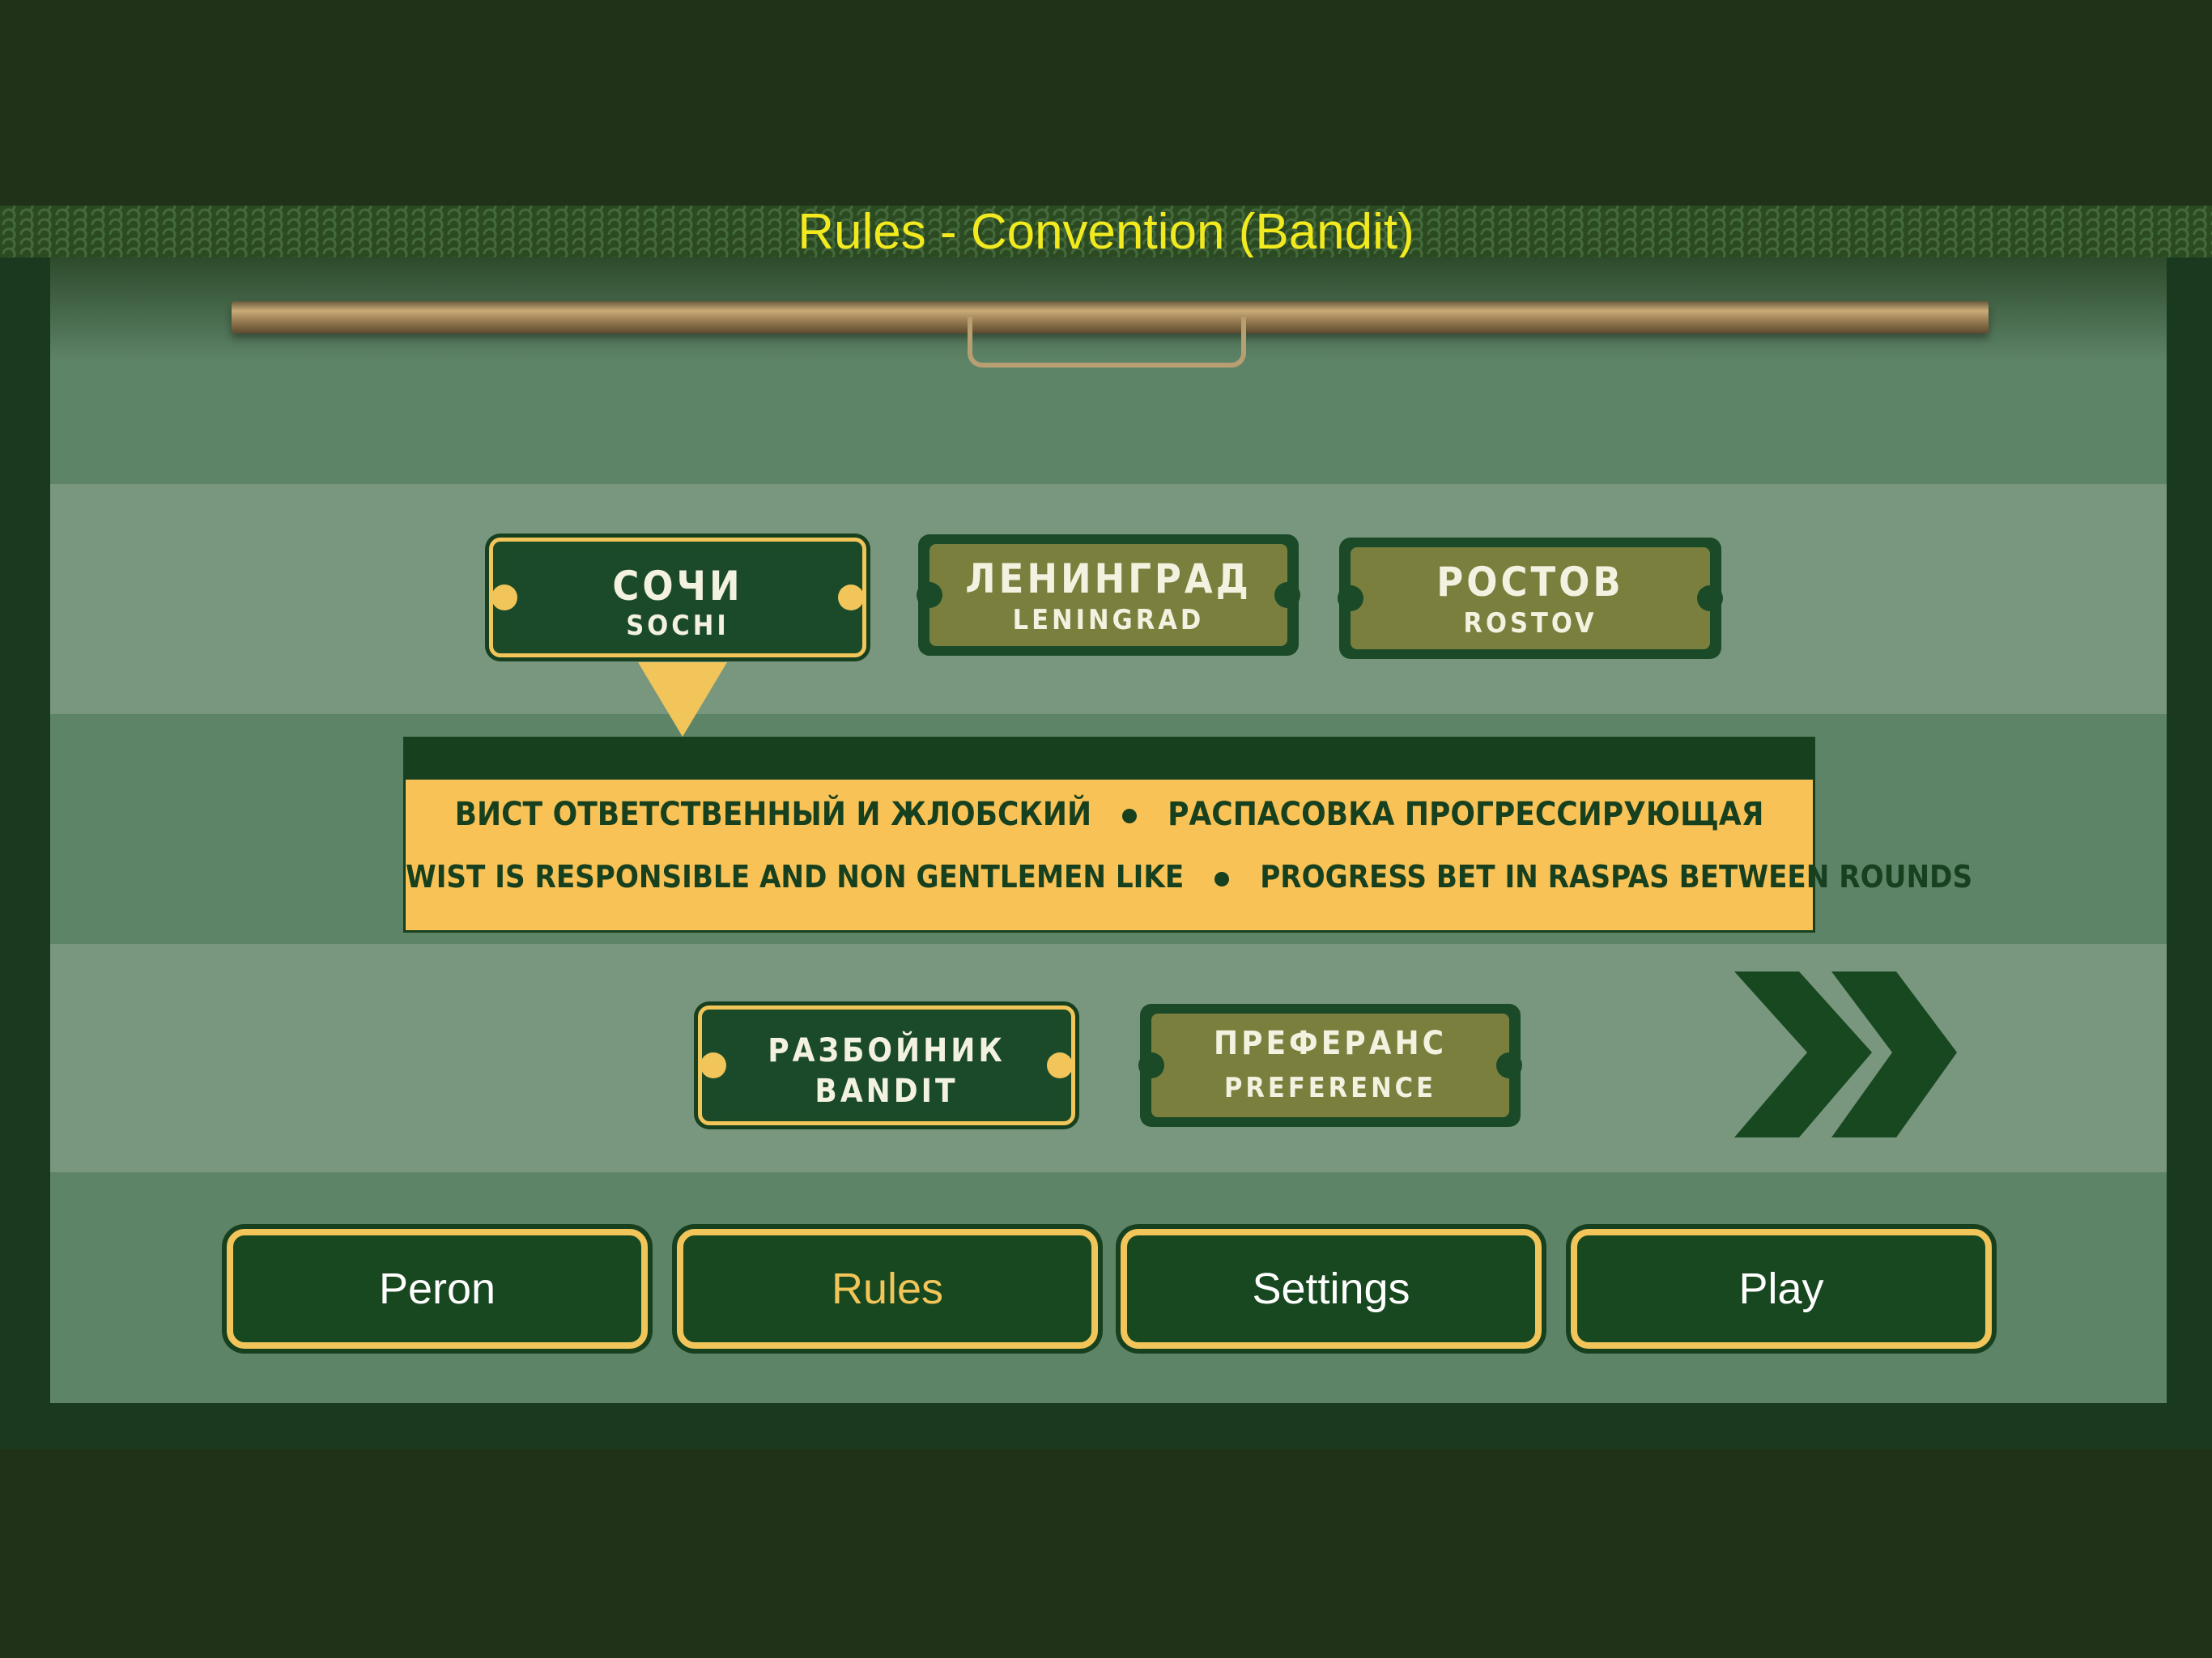  I want to click on description-en-right: PROGRESS BET IN RASPAS BETWEEN ROUNDS, so click(1616, 877).